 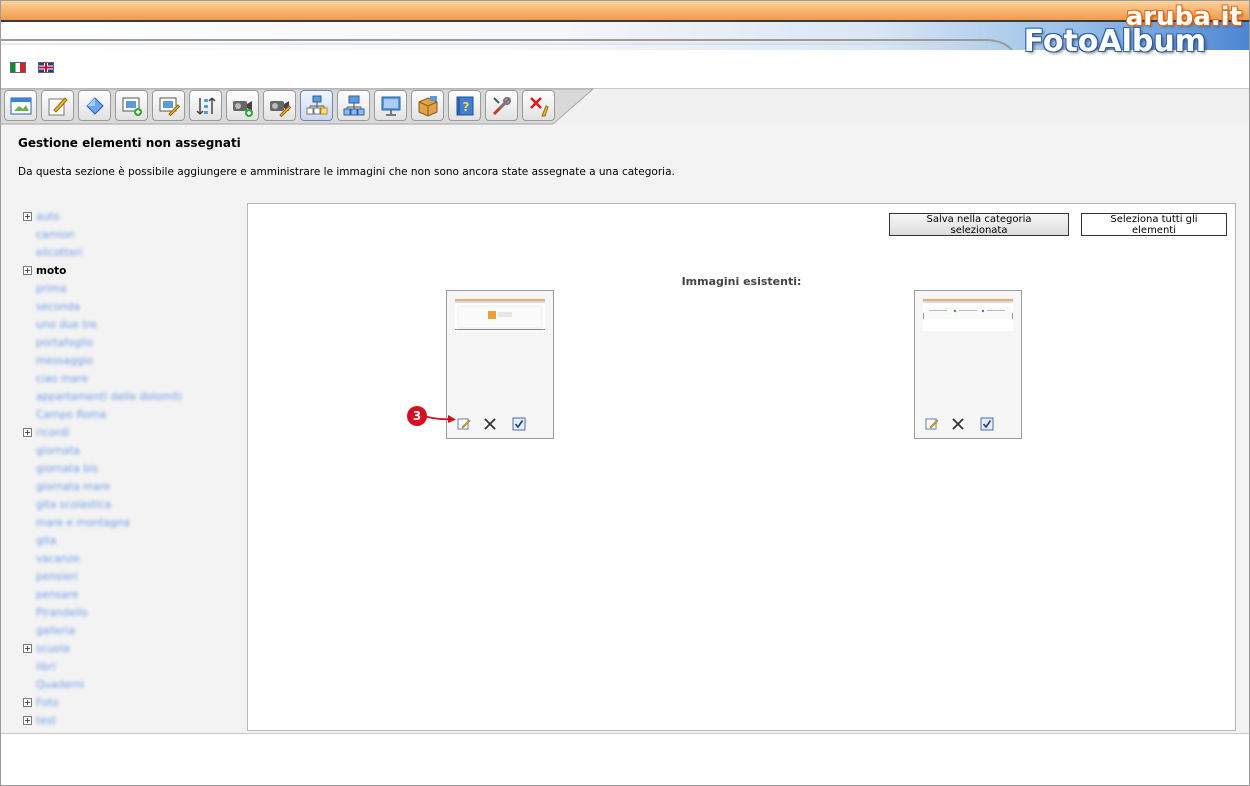 I want to click on image-edit-icon, so click(x=169, y=106).